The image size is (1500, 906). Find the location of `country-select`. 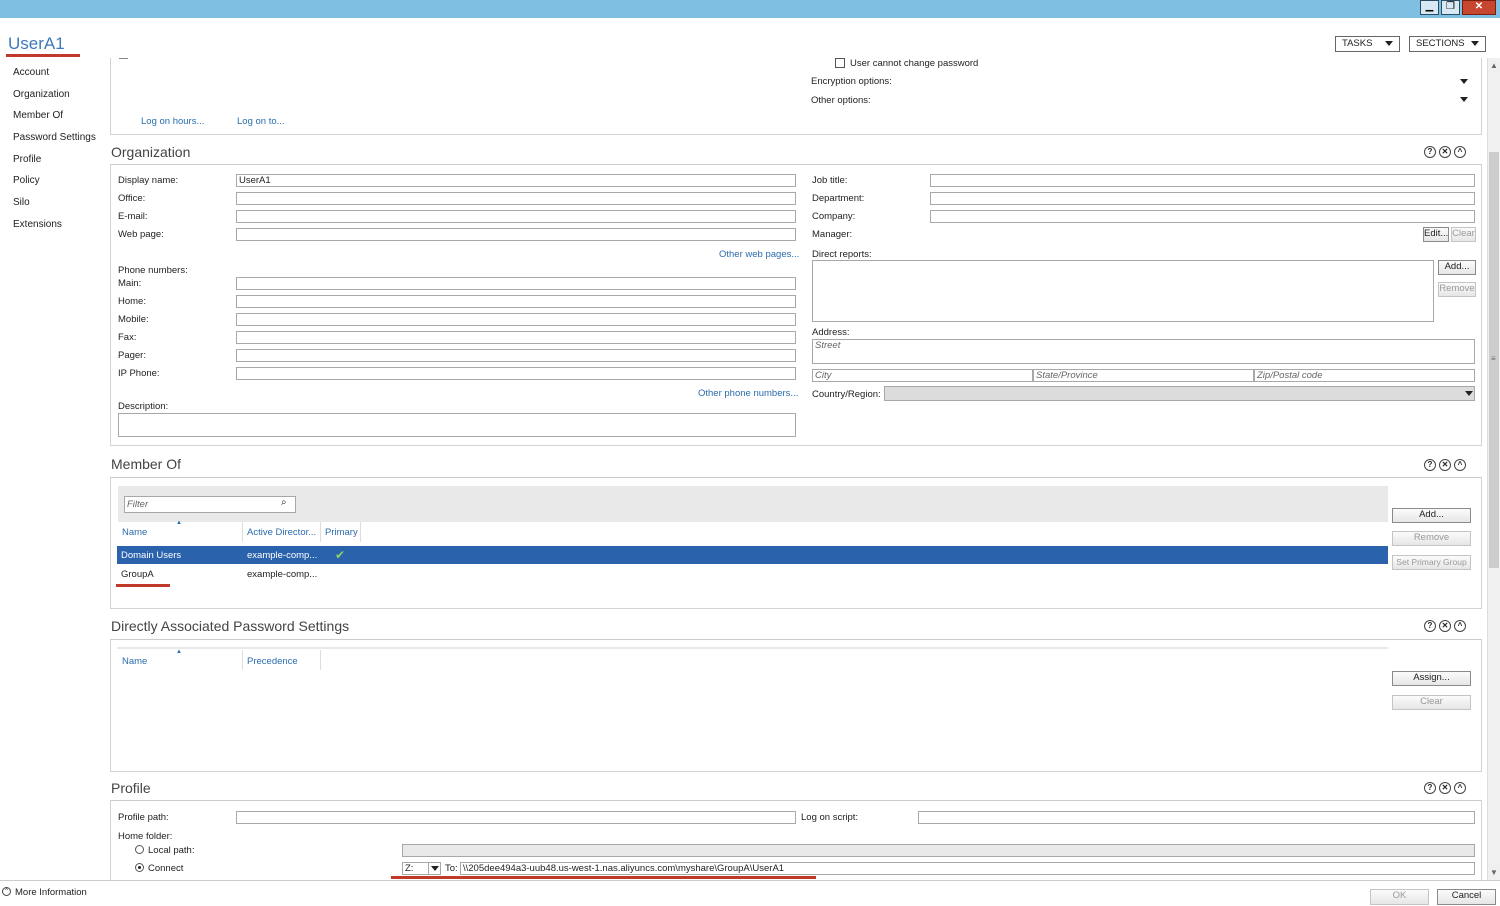

country-select is located at coordinates (1179, 393).